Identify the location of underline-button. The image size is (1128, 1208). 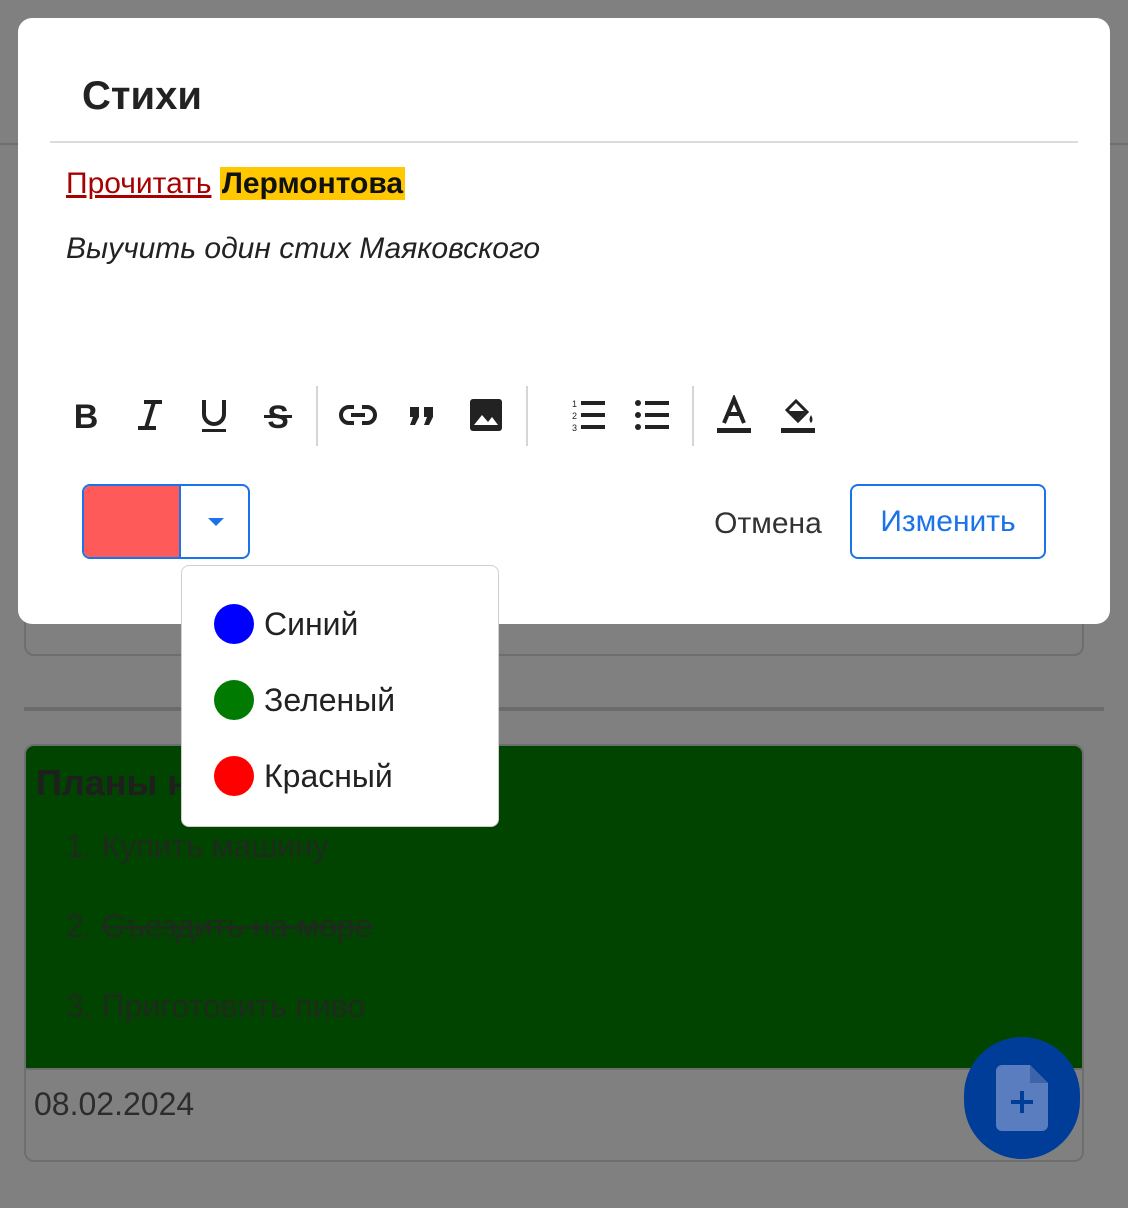
(214, 415).